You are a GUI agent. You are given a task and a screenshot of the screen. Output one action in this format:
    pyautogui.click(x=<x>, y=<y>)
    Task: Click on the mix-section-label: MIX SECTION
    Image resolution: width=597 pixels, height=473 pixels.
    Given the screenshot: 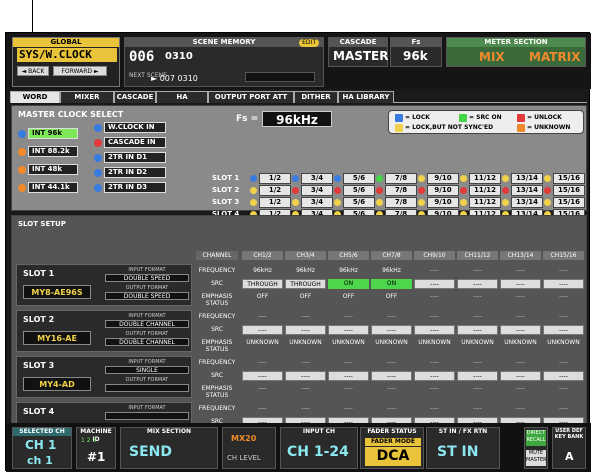 What is the action you would take?
    pyautogui.click(x=169, y=431)
    